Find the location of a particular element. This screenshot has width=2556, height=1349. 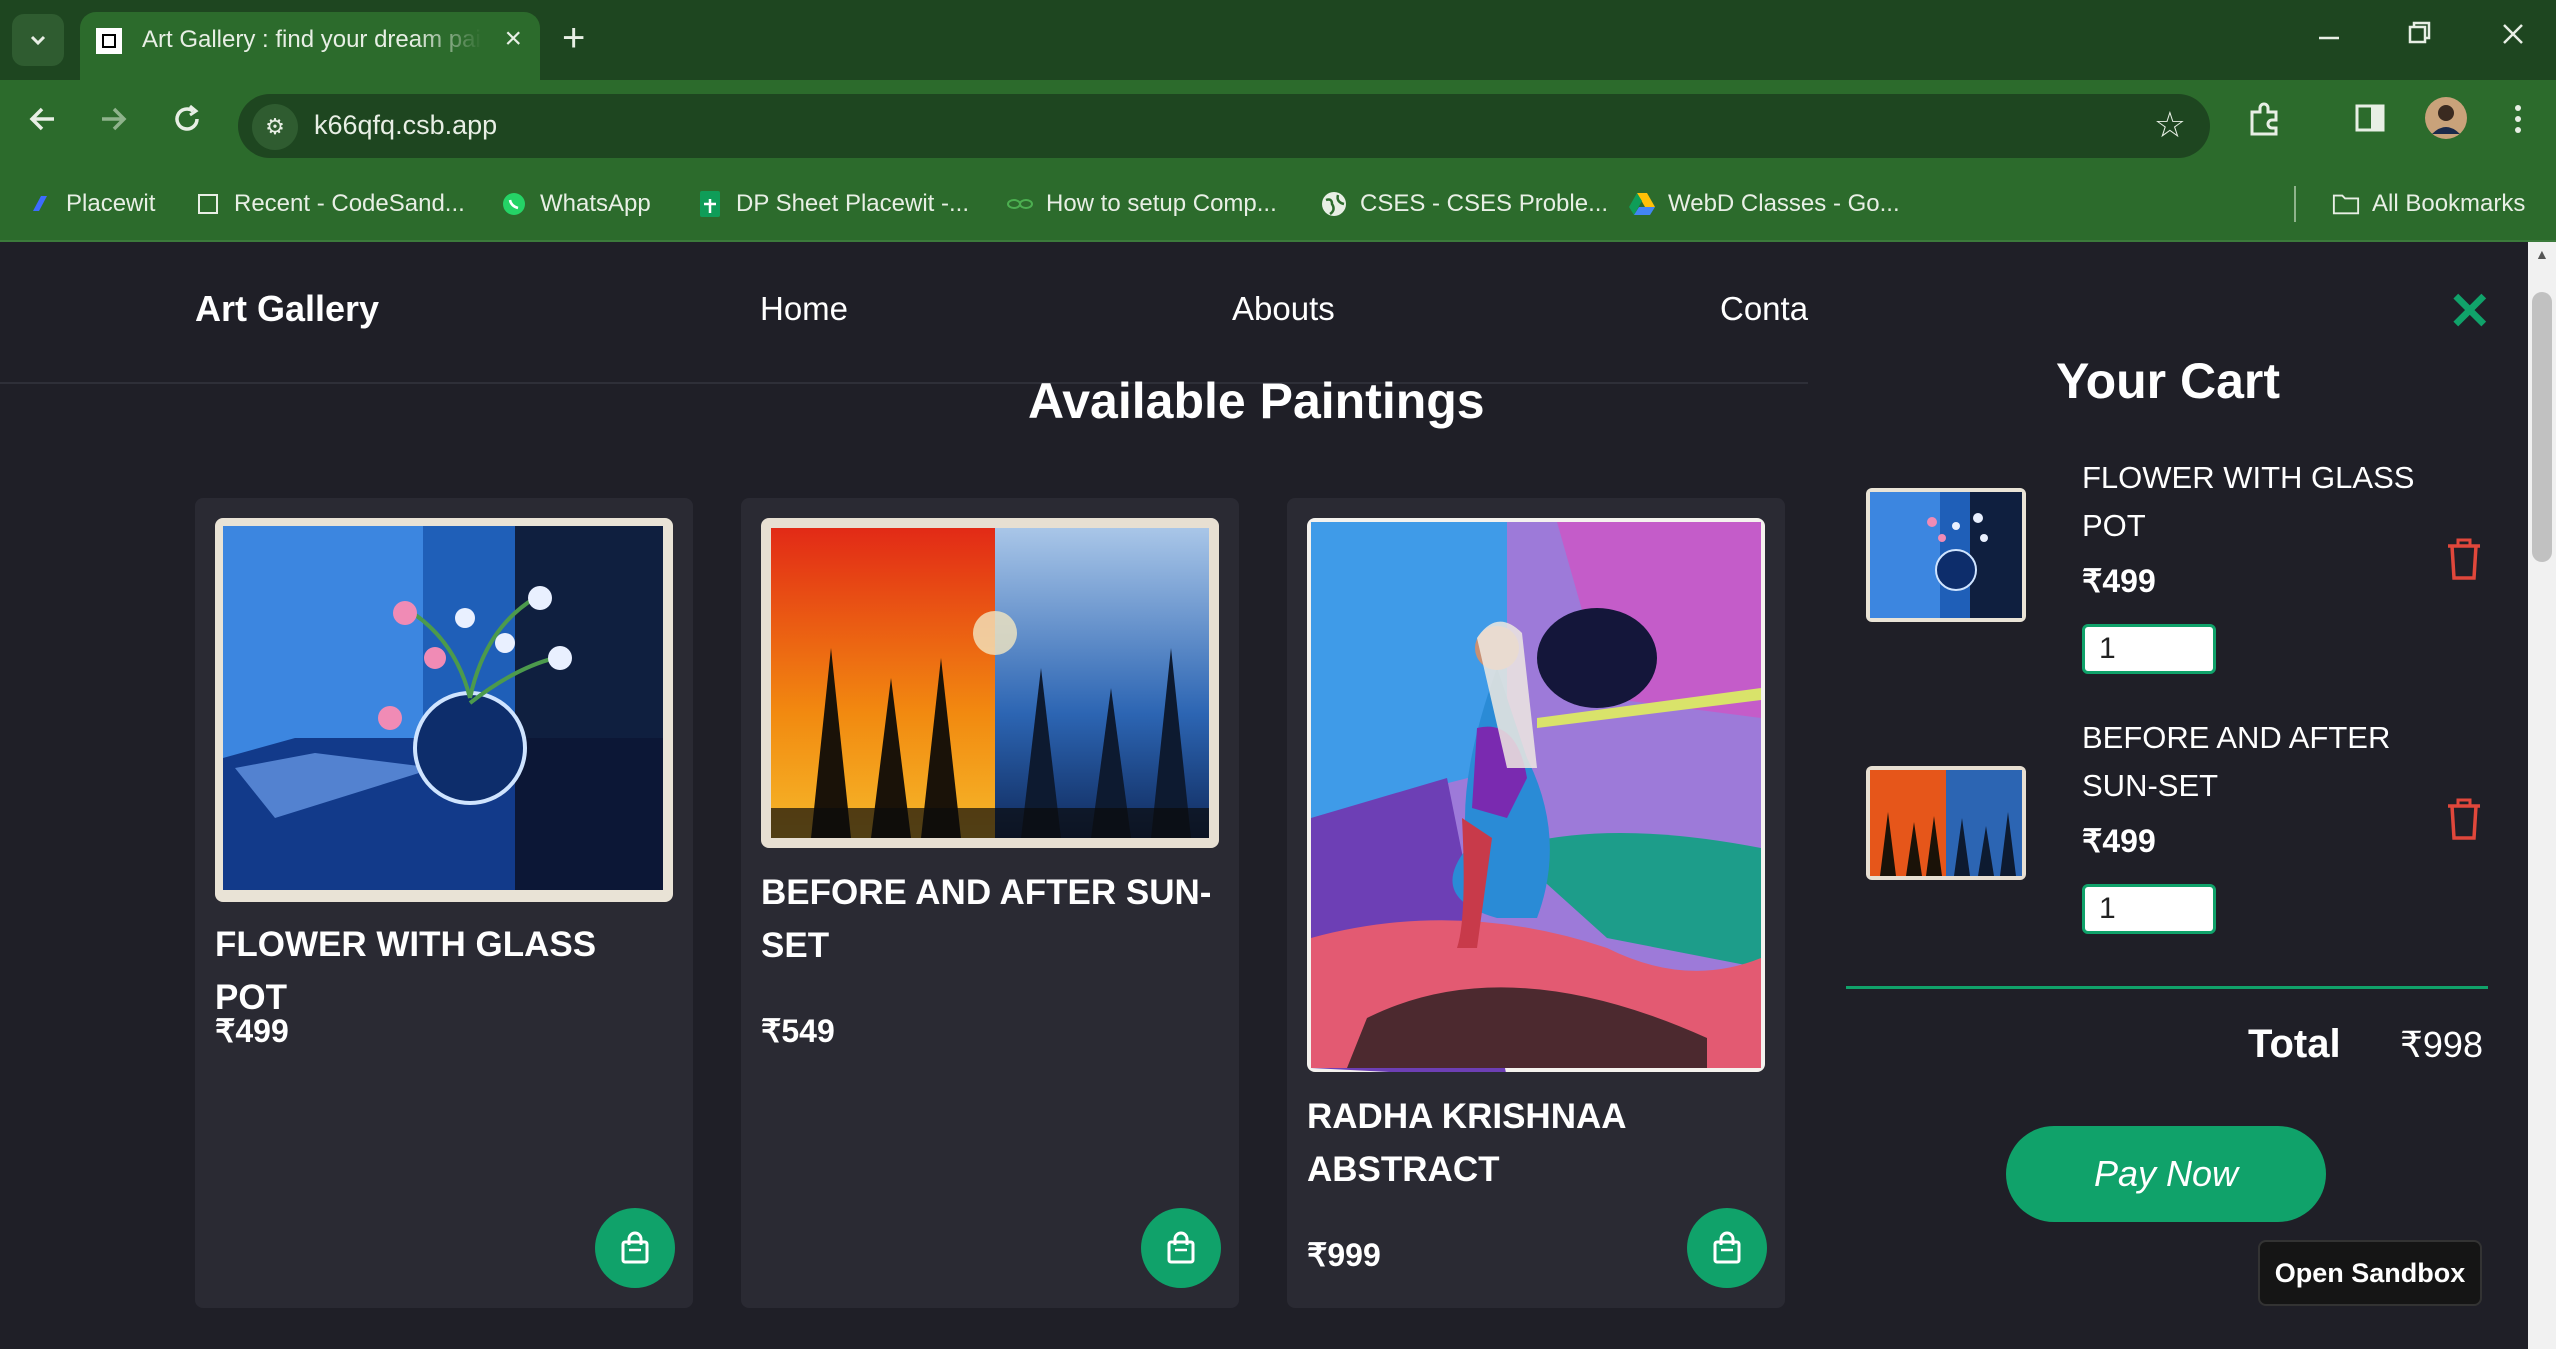

globe-icon is located at coordinates (1334, 204).